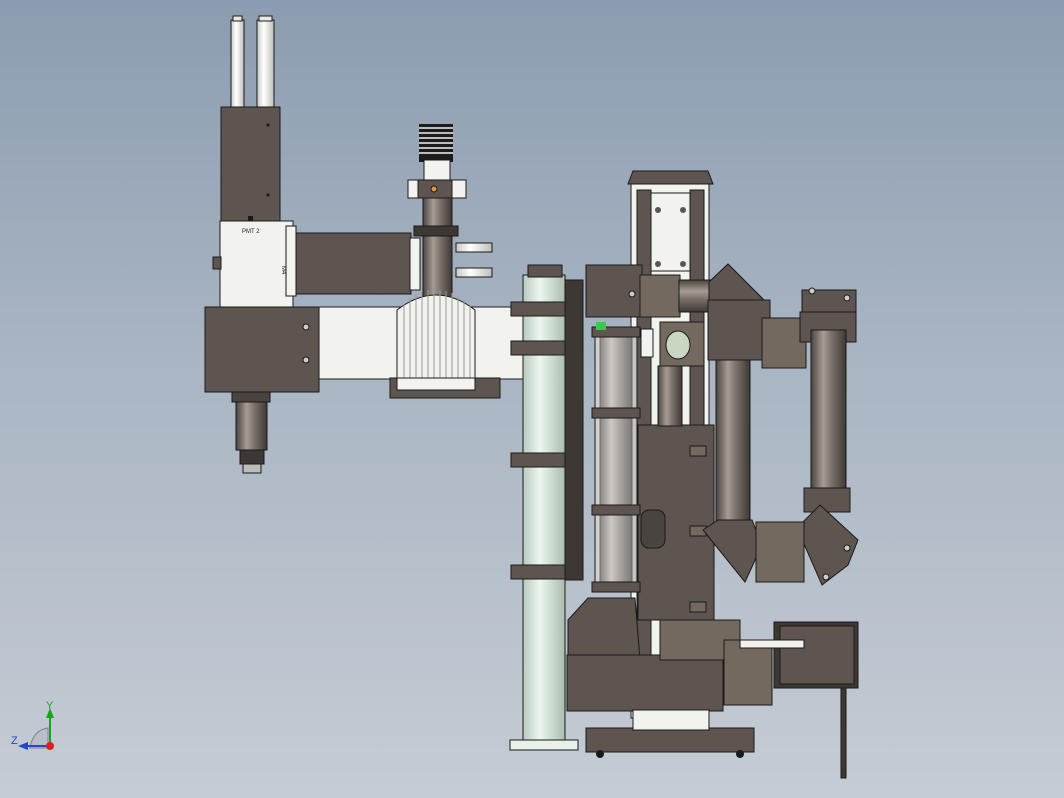 Image resolution: width=1064 pixels, height=798 pixels. I want to click on base-assembly, so click(712, 688).